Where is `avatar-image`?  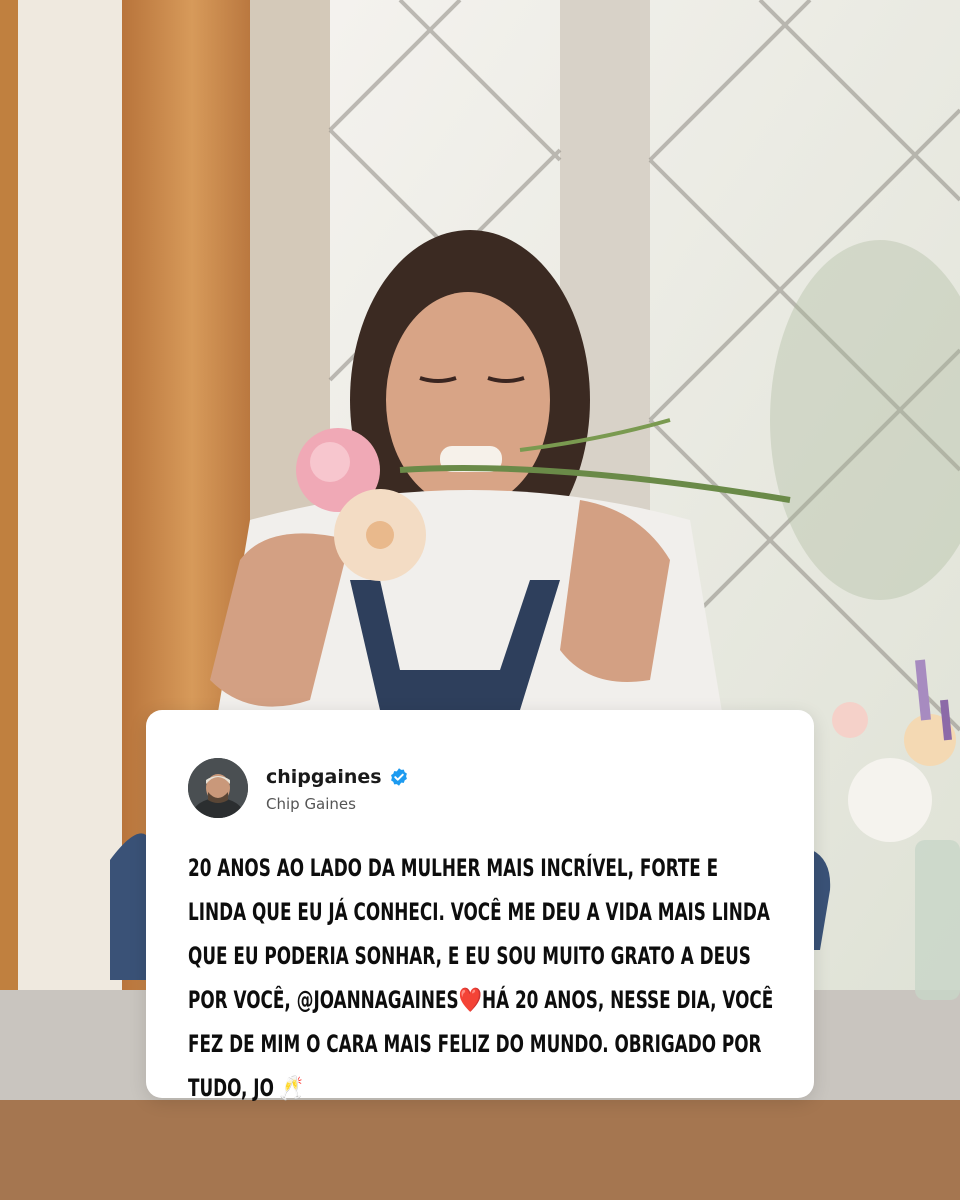
avatar-image is located at coordinates (218, 788).